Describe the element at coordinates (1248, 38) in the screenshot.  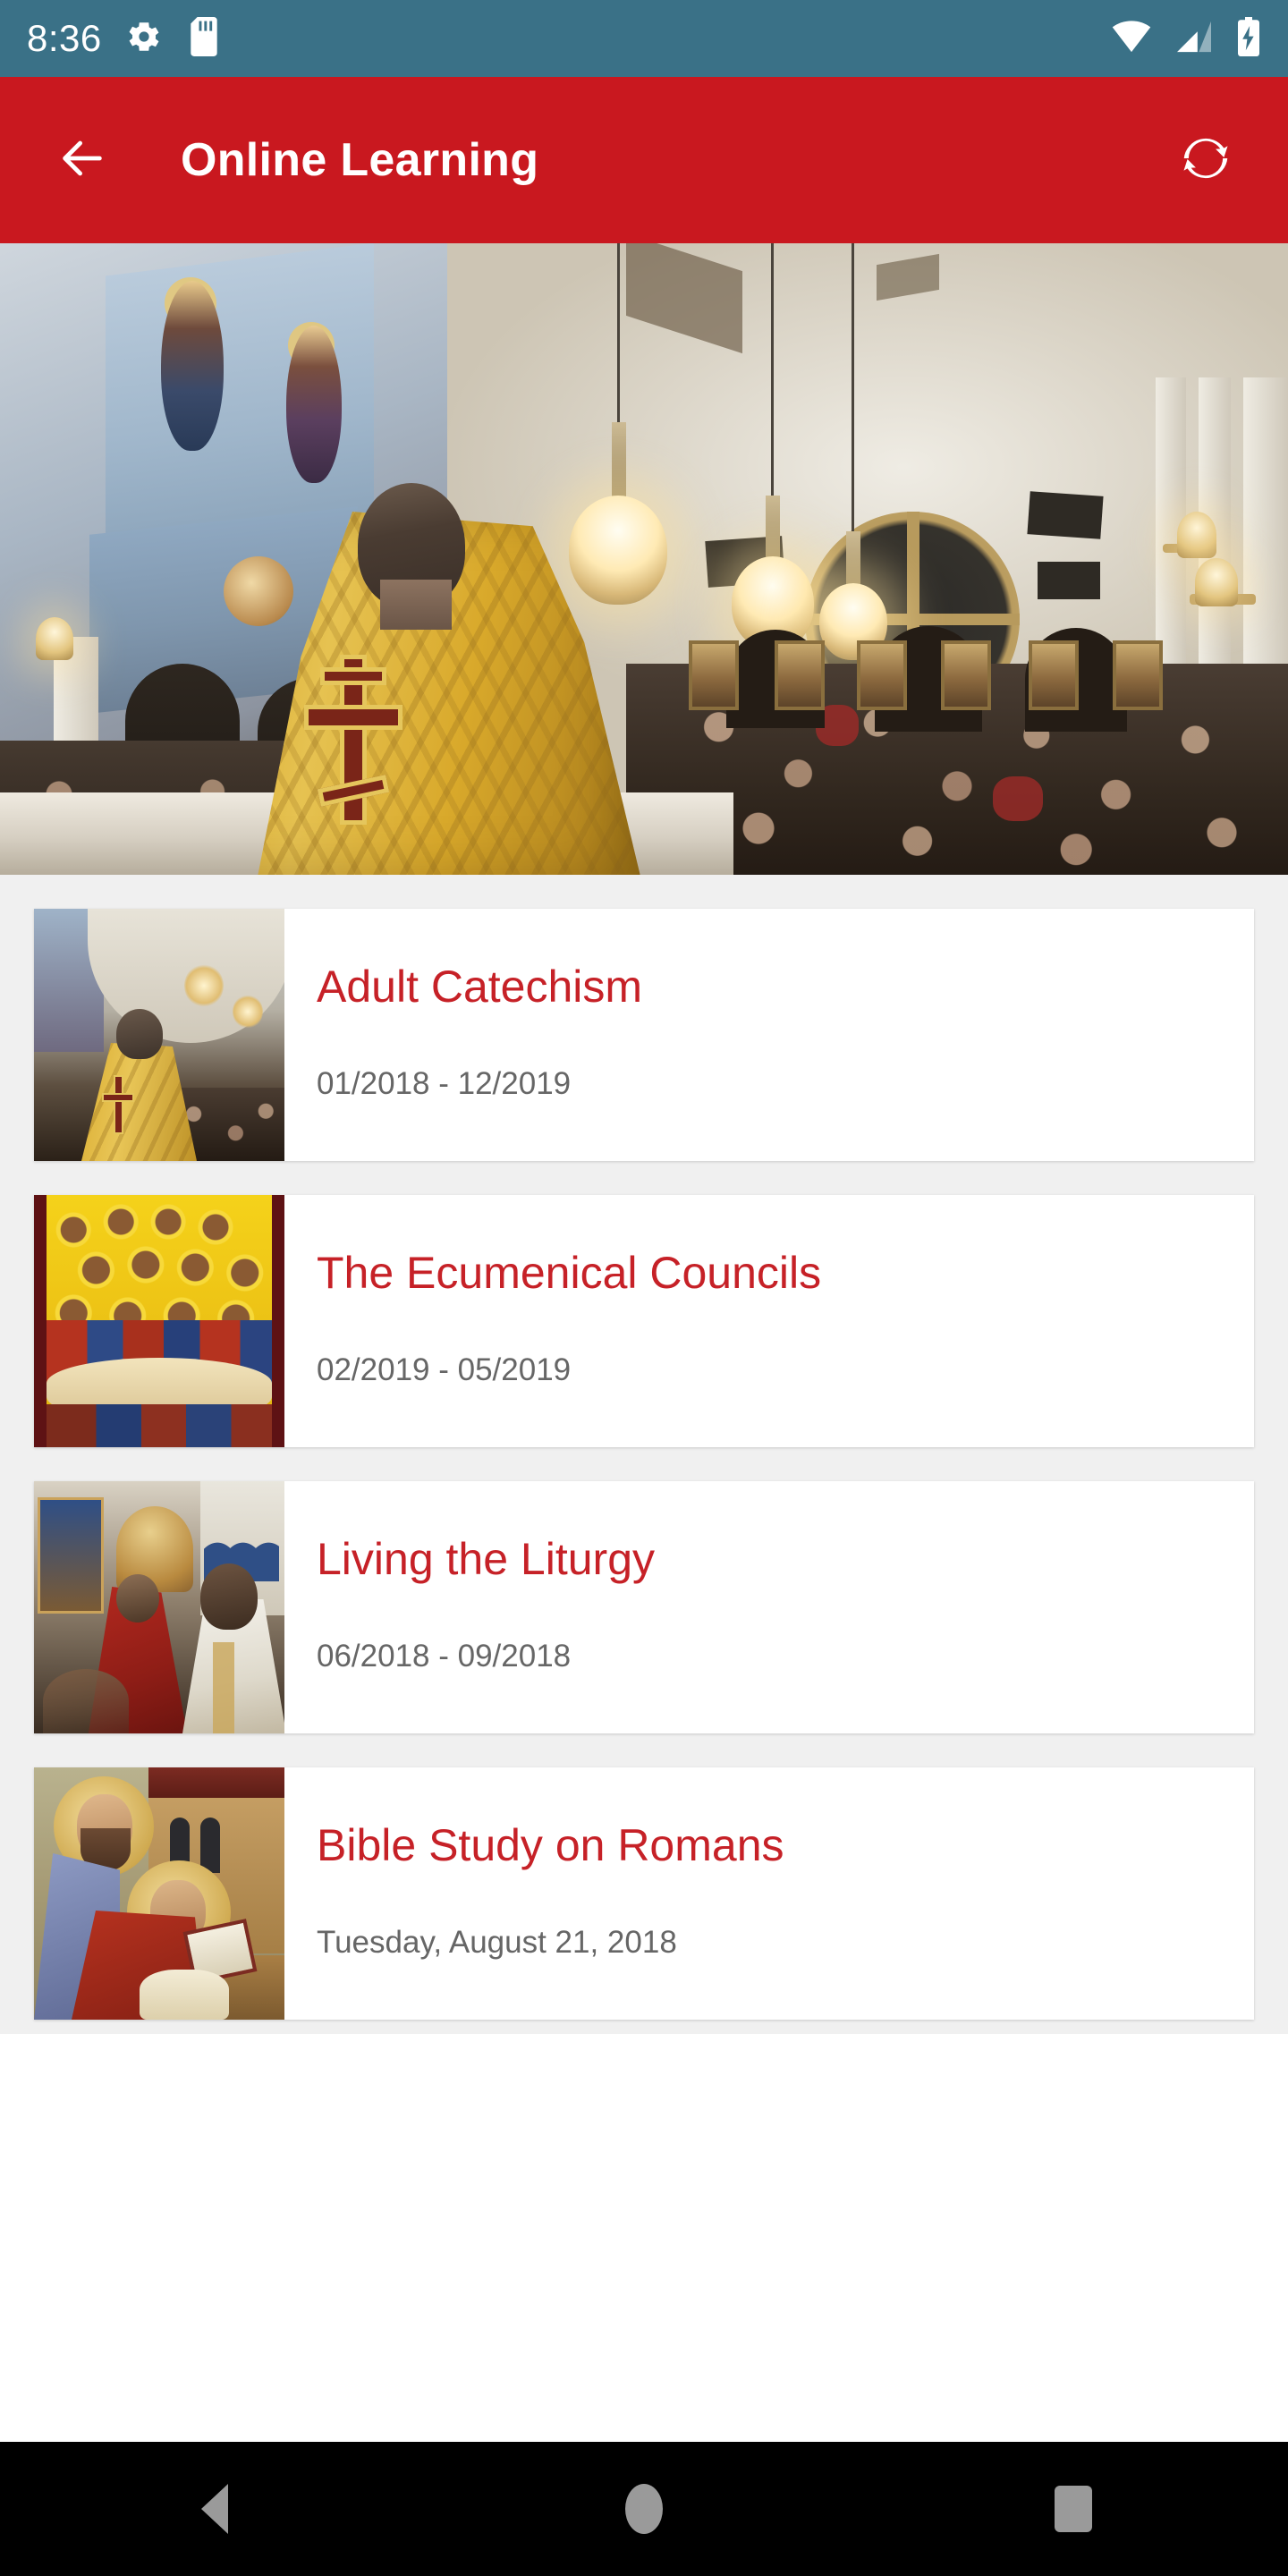
I see `battery-charging-icon` at that location.